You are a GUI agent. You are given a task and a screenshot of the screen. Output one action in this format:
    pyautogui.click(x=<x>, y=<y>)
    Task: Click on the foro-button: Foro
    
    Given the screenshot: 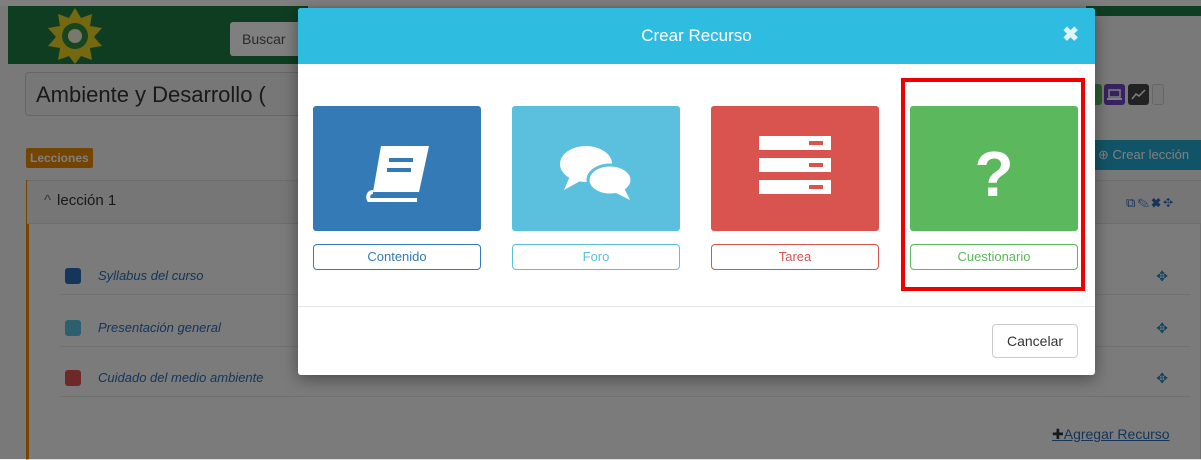 What is the action you would take?
    pyautogui.click(x=596, y=257)
    